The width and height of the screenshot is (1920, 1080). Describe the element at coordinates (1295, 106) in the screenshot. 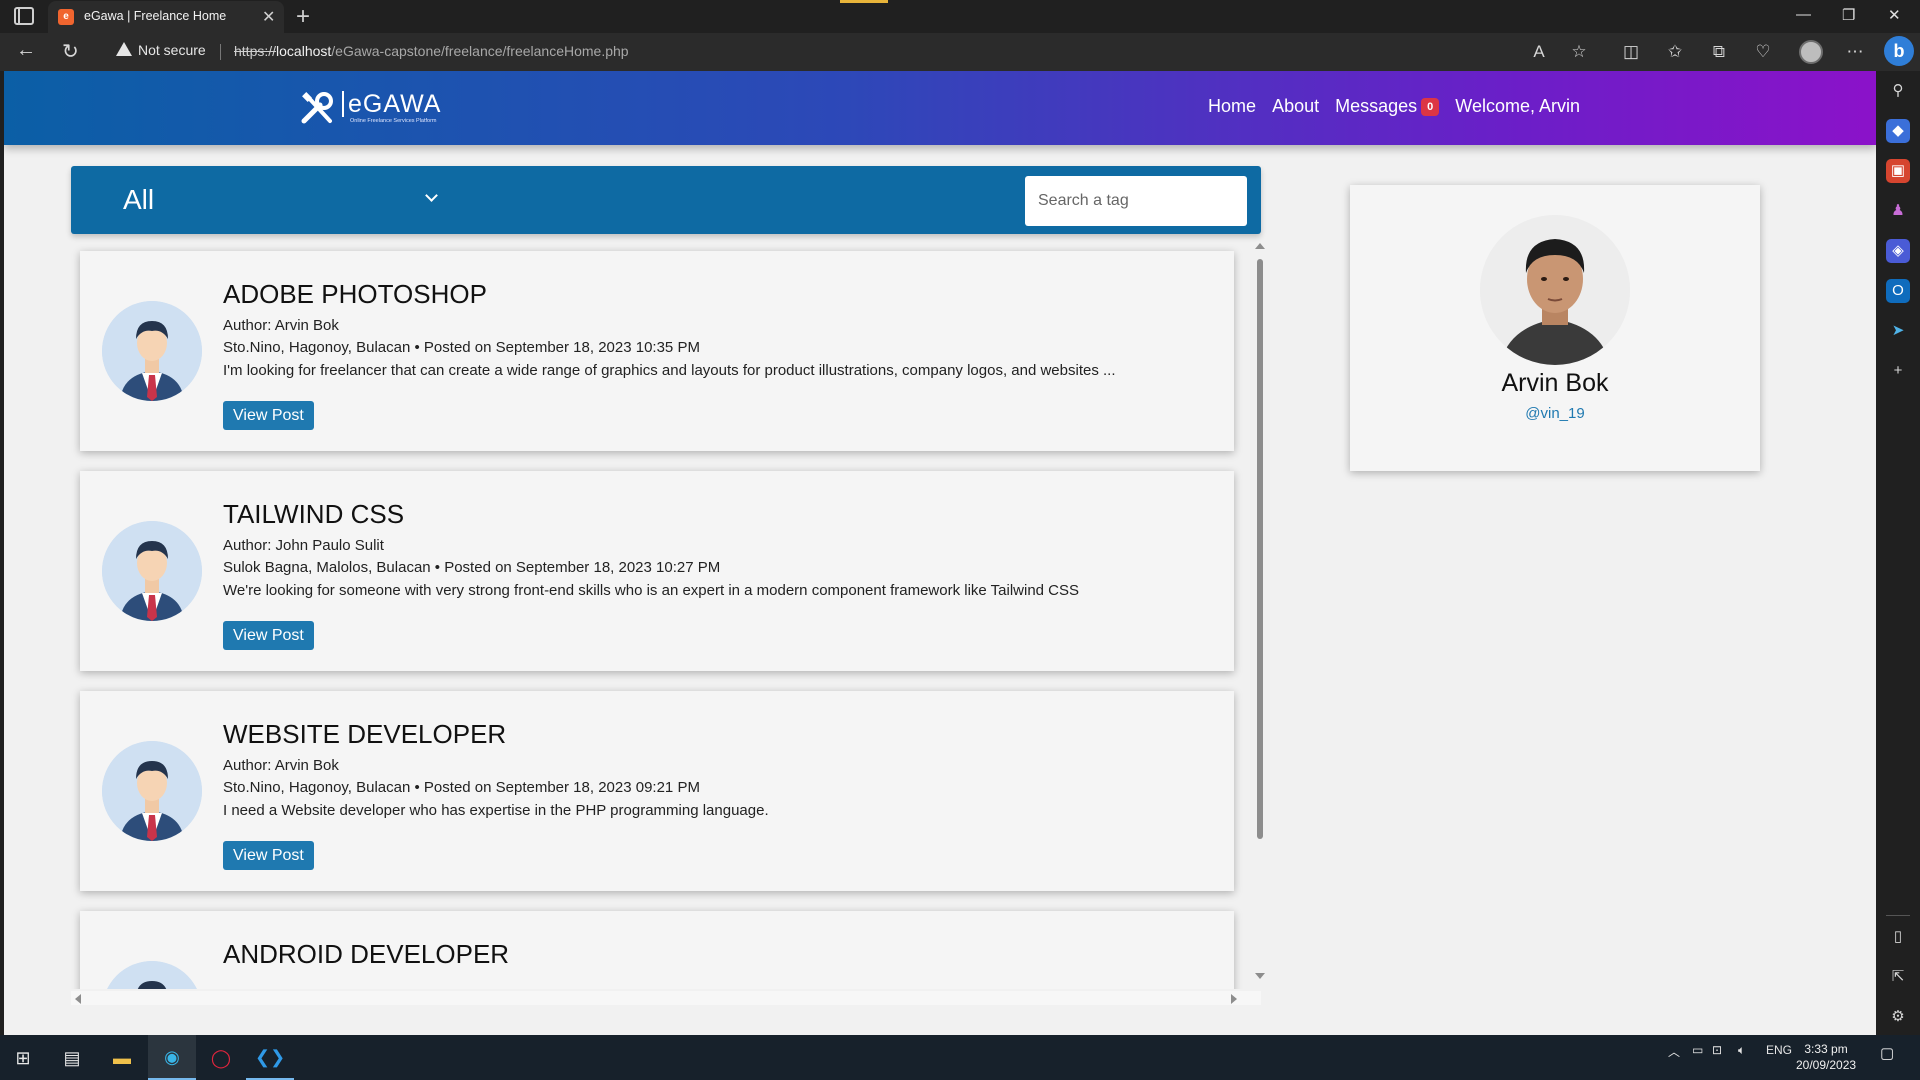

I see `nav-about-link: About` at that location.